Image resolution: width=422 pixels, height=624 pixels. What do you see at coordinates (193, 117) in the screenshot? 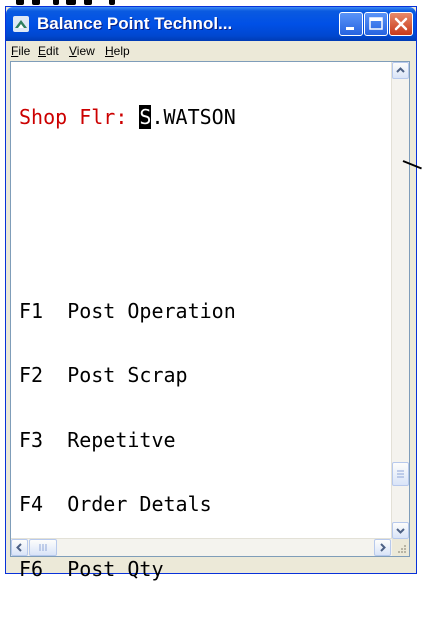
I see `user-name: .WATSON` at bounding box center [193, 117].